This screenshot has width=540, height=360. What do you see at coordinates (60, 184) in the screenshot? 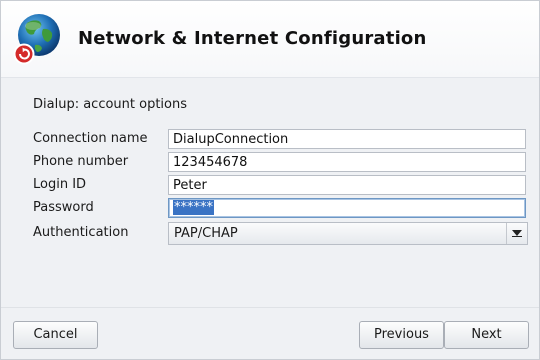
I see `login-id-label: Login ID` at bounding box center [60, 184].